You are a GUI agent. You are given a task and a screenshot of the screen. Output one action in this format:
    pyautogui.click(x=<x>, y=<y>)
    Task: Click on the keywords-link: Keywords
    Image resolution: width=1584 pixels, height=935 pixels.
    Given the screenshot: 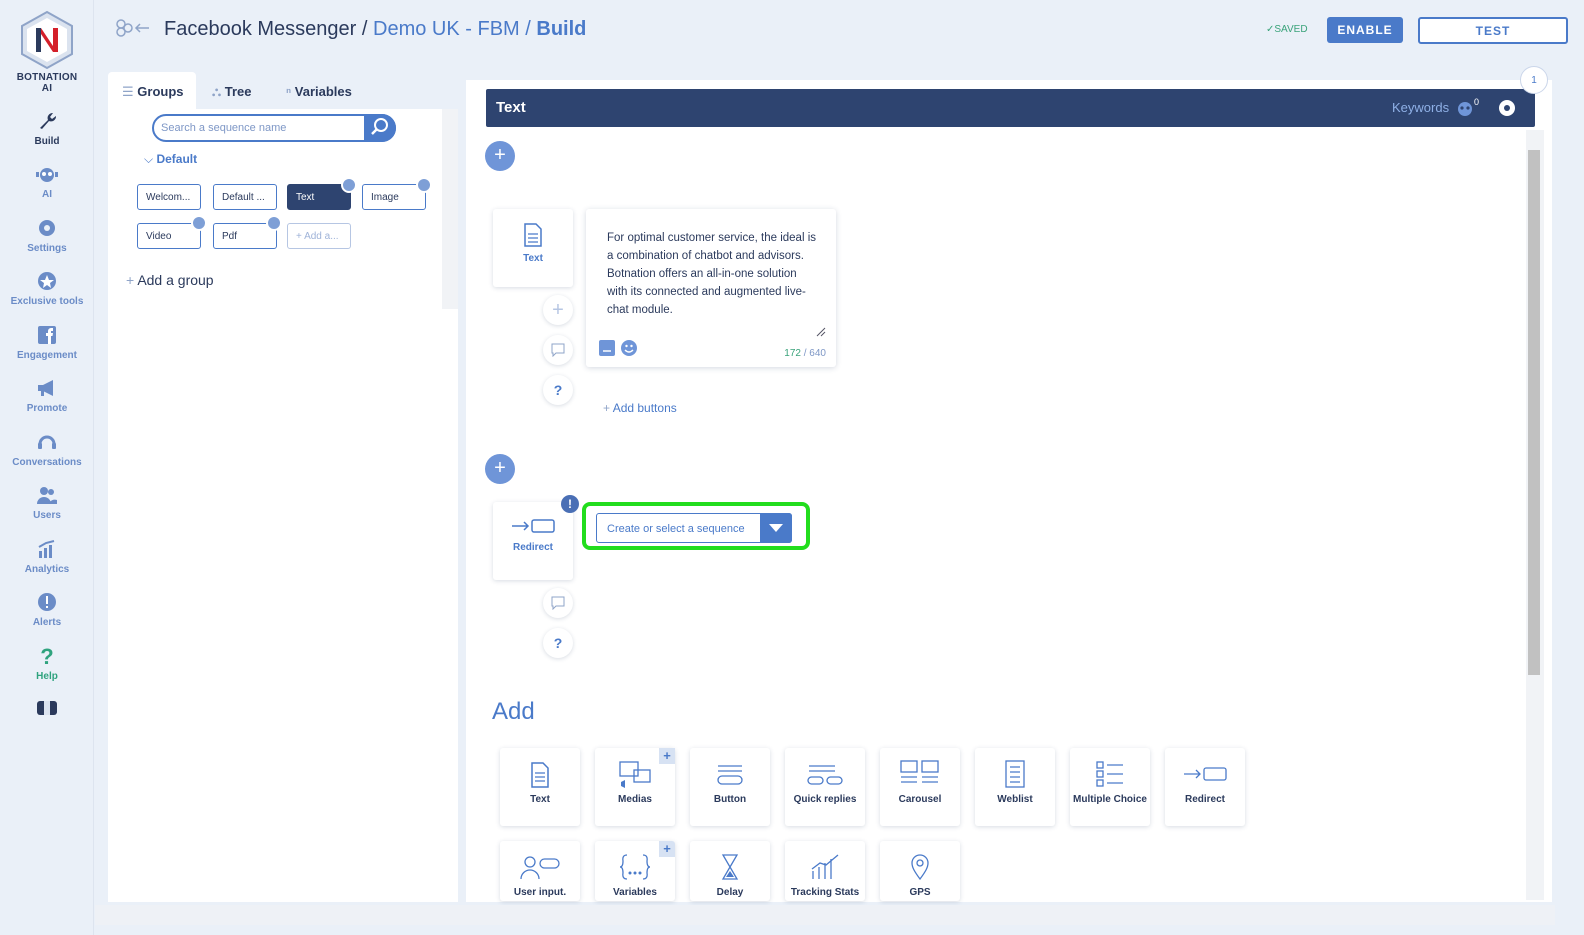 What is the action you would take?
    pyautogui.click(x=1420, y=107)
    